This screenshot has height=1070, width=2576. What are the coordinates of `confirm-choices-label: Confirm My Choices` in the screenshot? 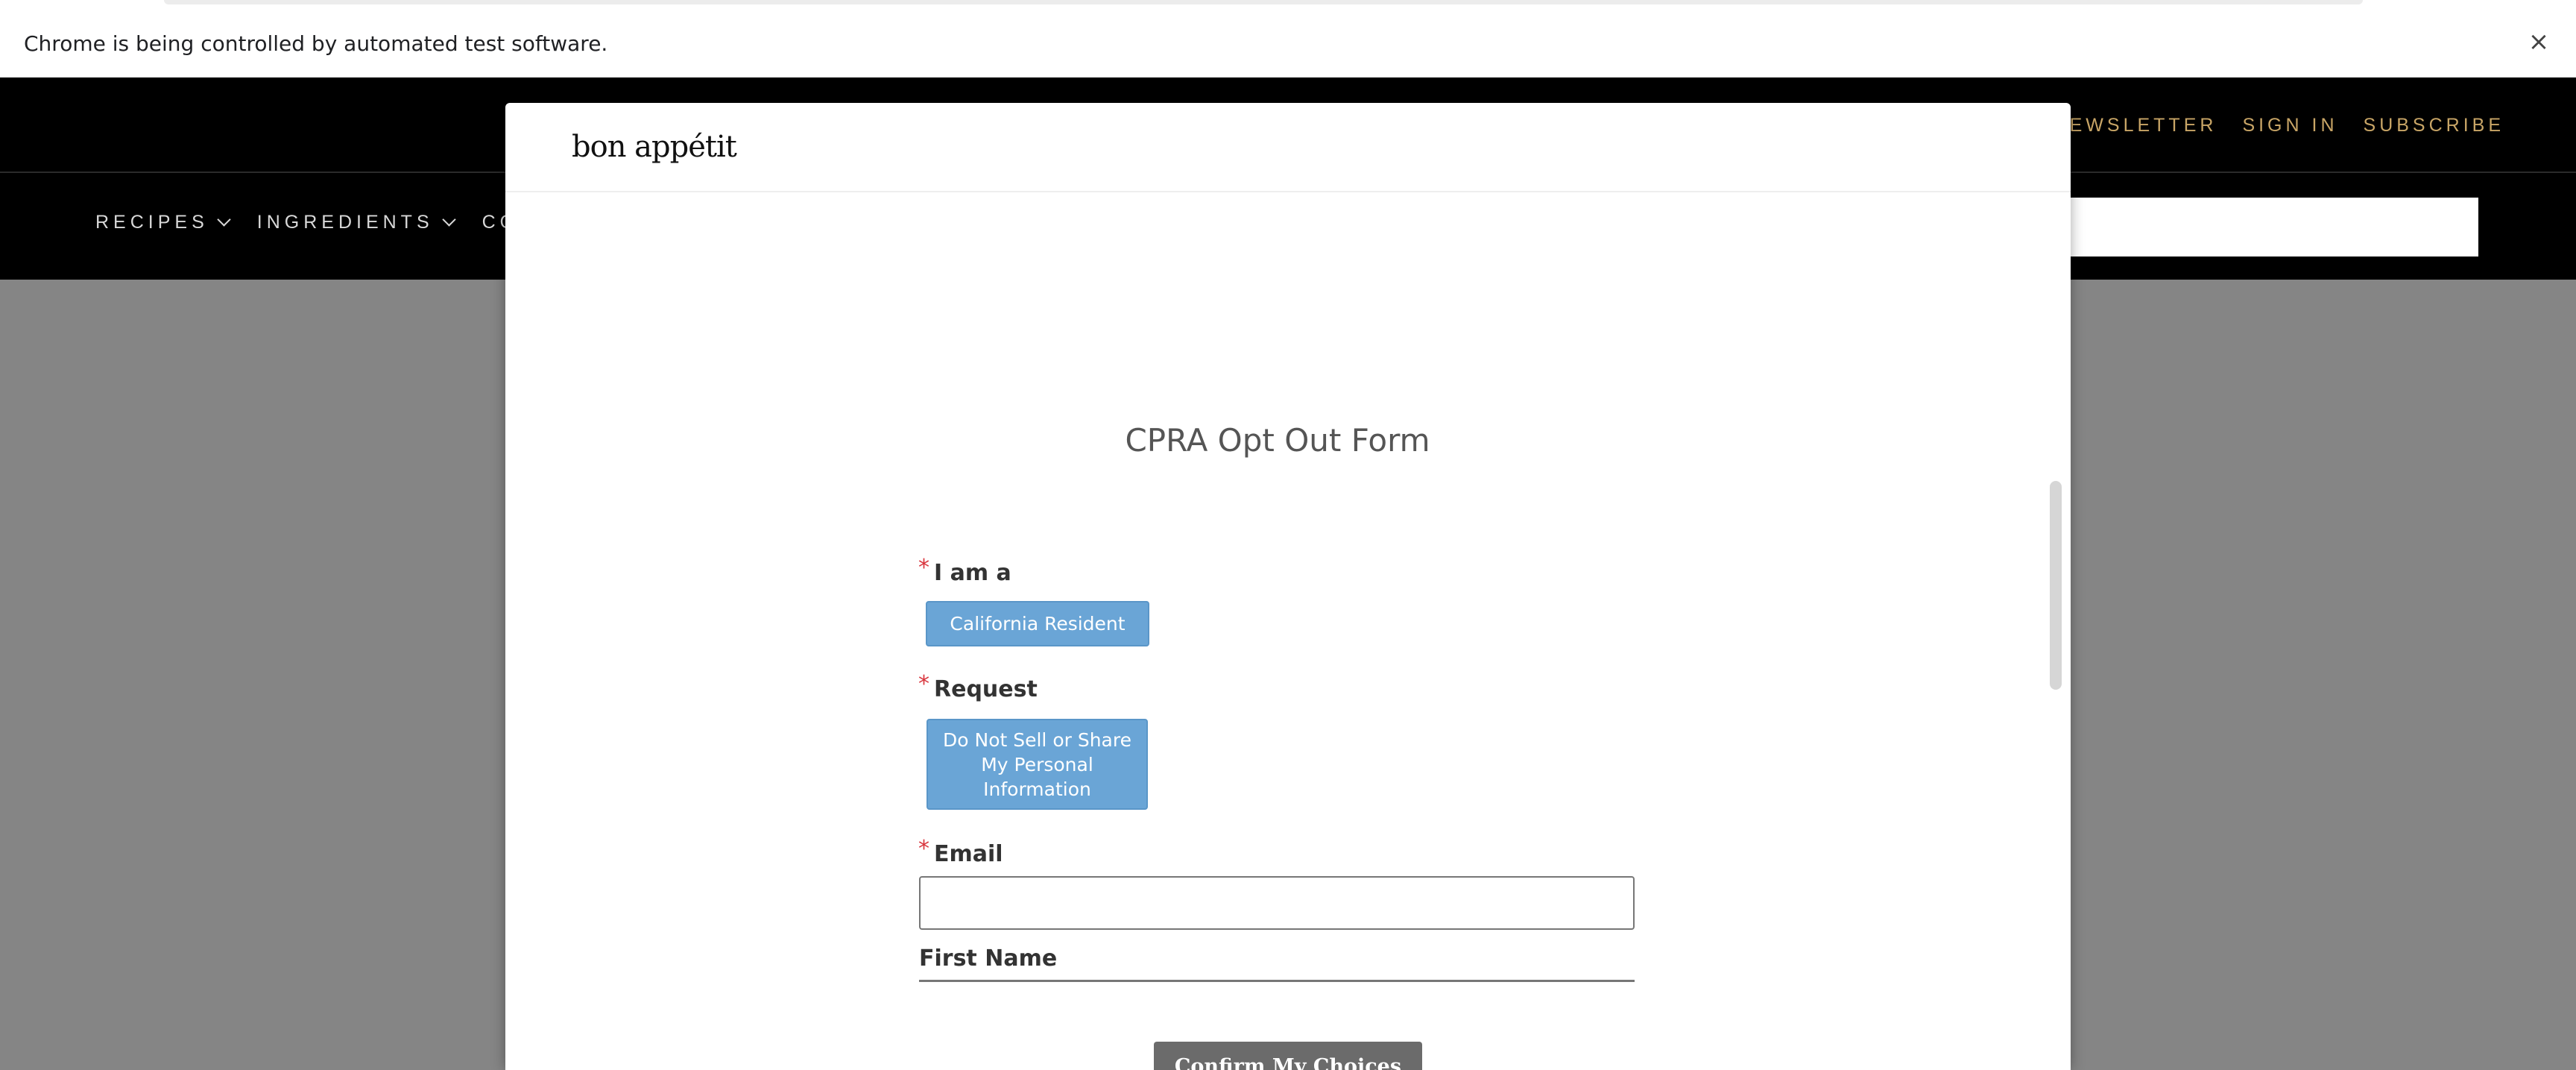 It's located at (1288, 1062).